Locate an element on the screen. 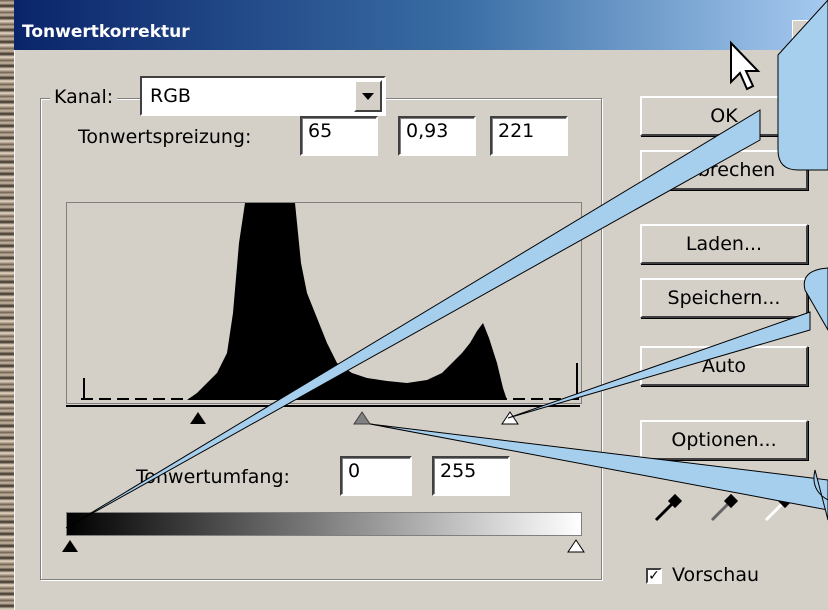 The image size is (828, 610). cursor-arrow-icon is located at coordinates (745, 65).